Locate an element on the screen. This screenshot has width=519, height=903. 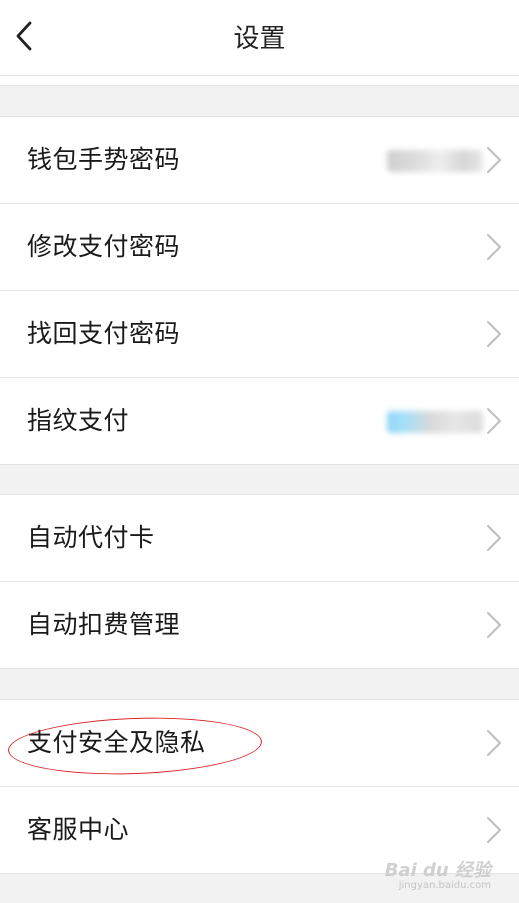
row-label: 钱包手势密码 is located at coordinates (104, 159).